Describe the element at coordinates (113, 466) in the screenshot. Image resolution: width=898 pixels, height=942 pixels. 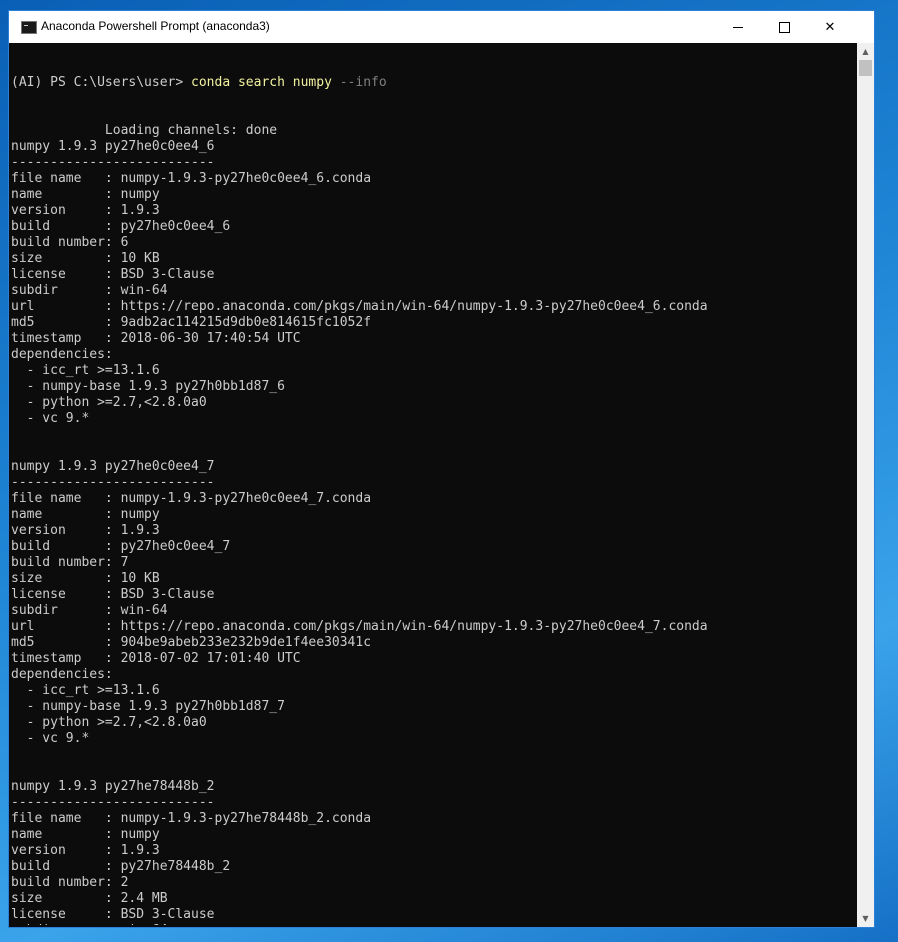
I see `output-line: numpy 1.9.3 py27he0c0ee4_7` at that location.